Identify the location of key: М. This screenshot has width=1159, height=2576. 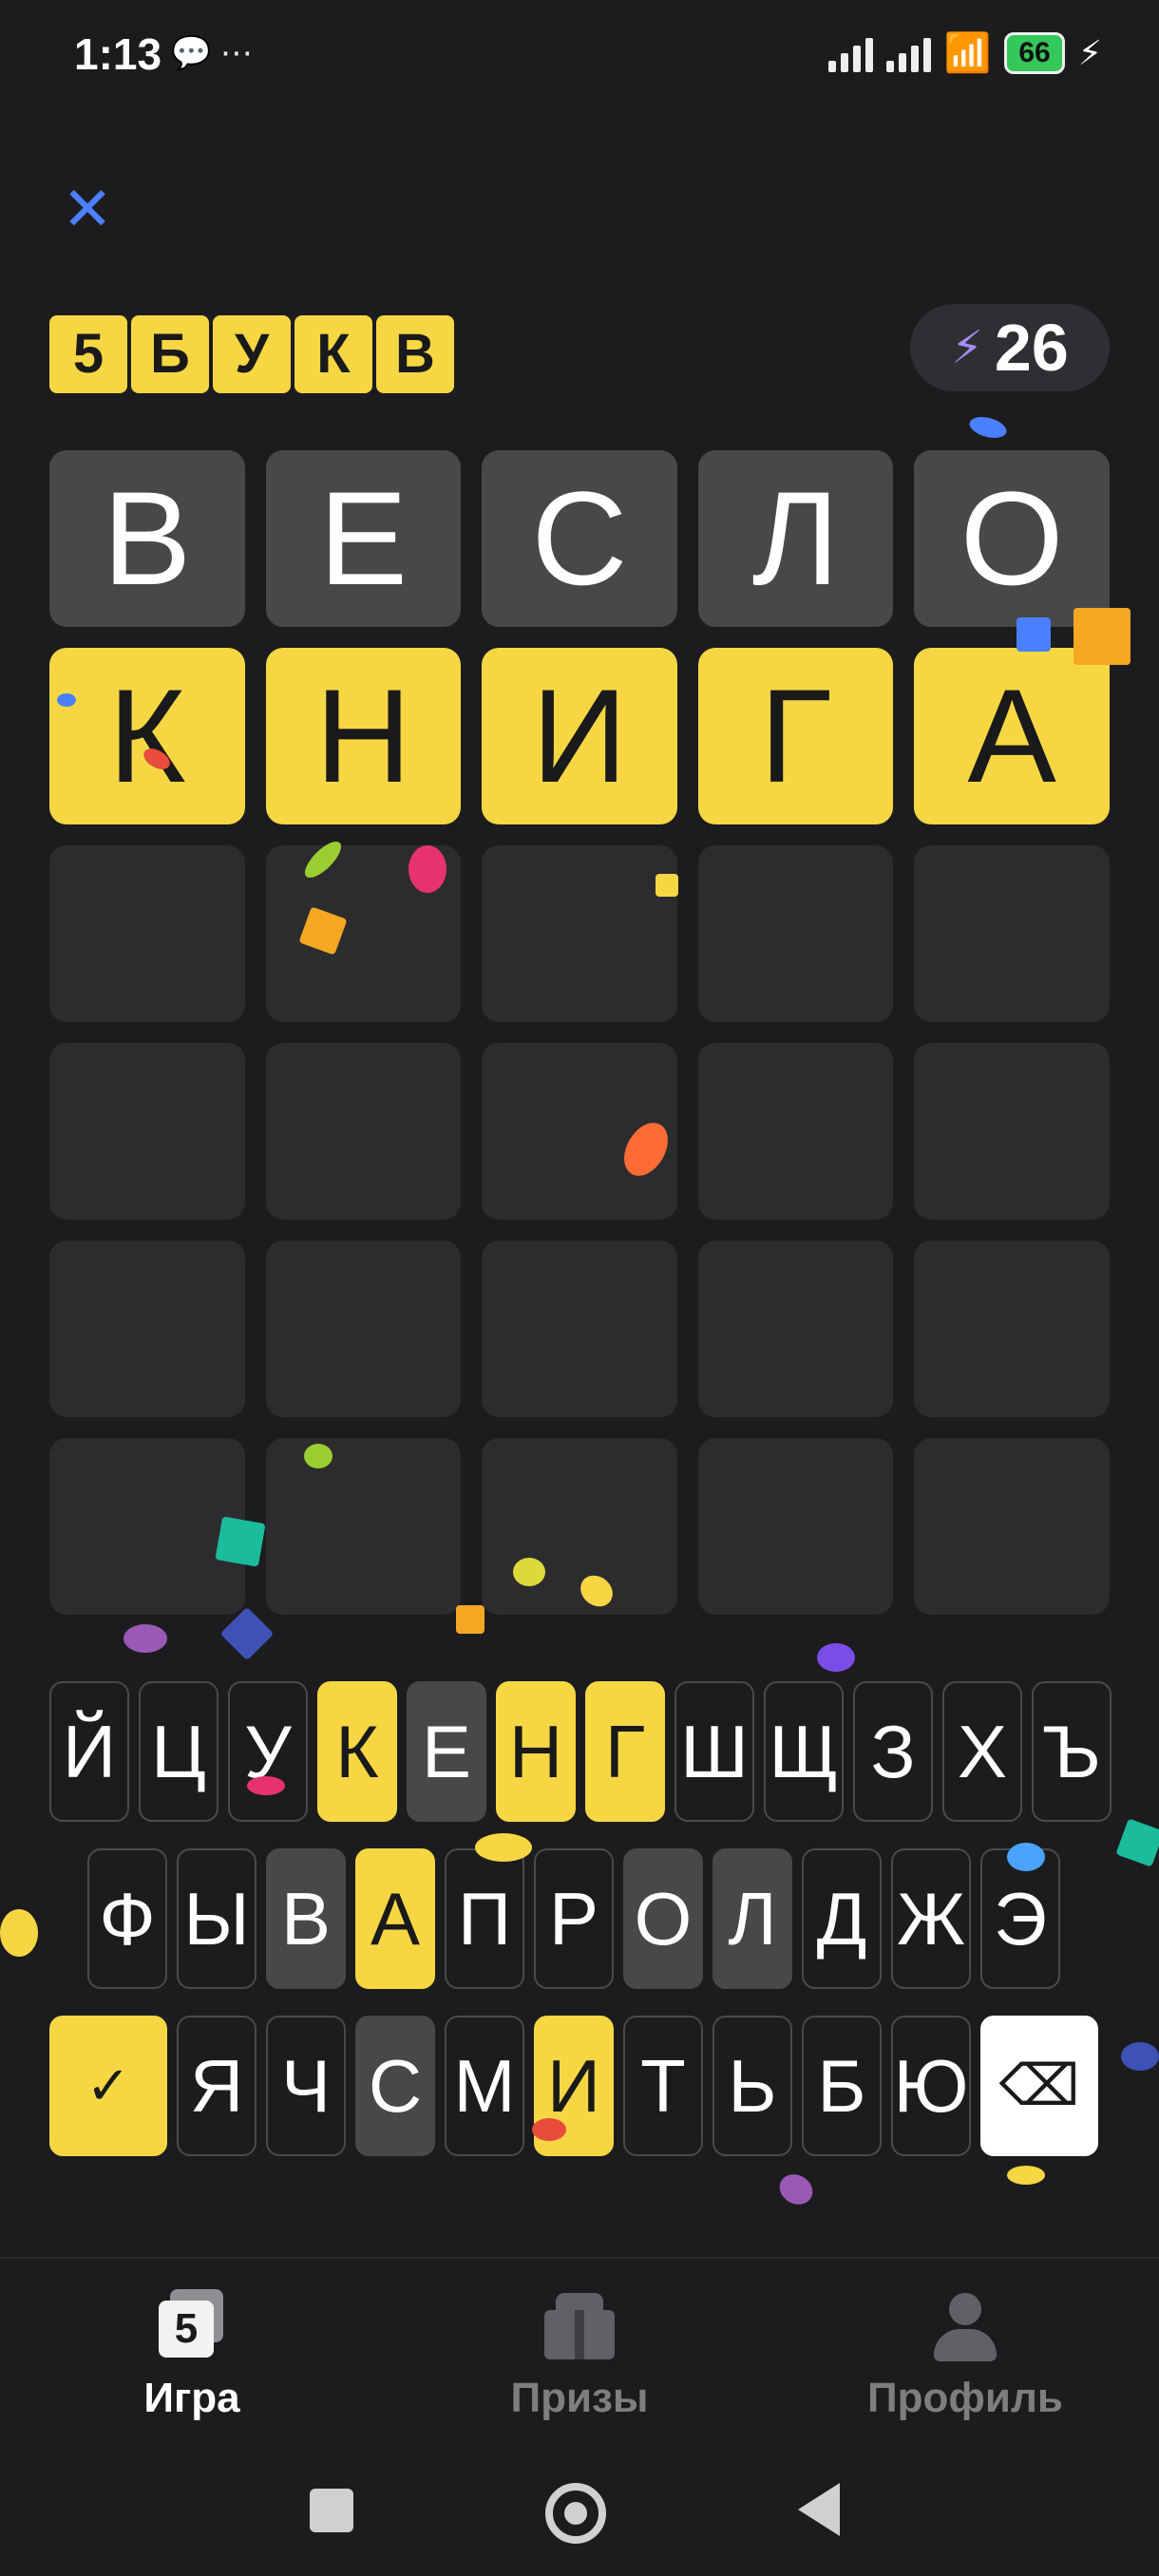
(484, 2086).